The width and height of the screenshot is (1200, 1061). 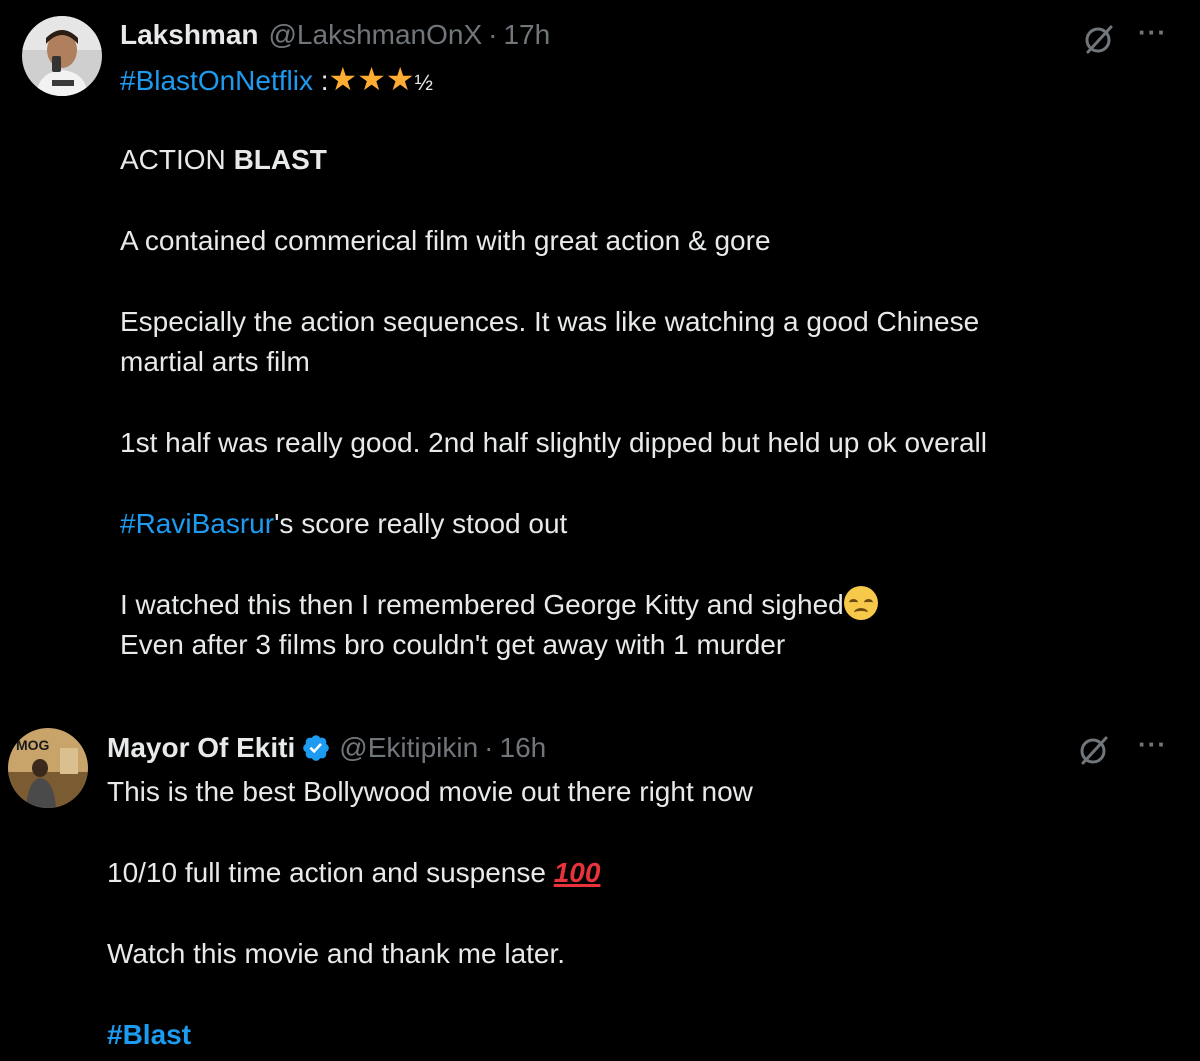 I want to click on author-handle: @Ekitipikin, so click(x=408, y=748).